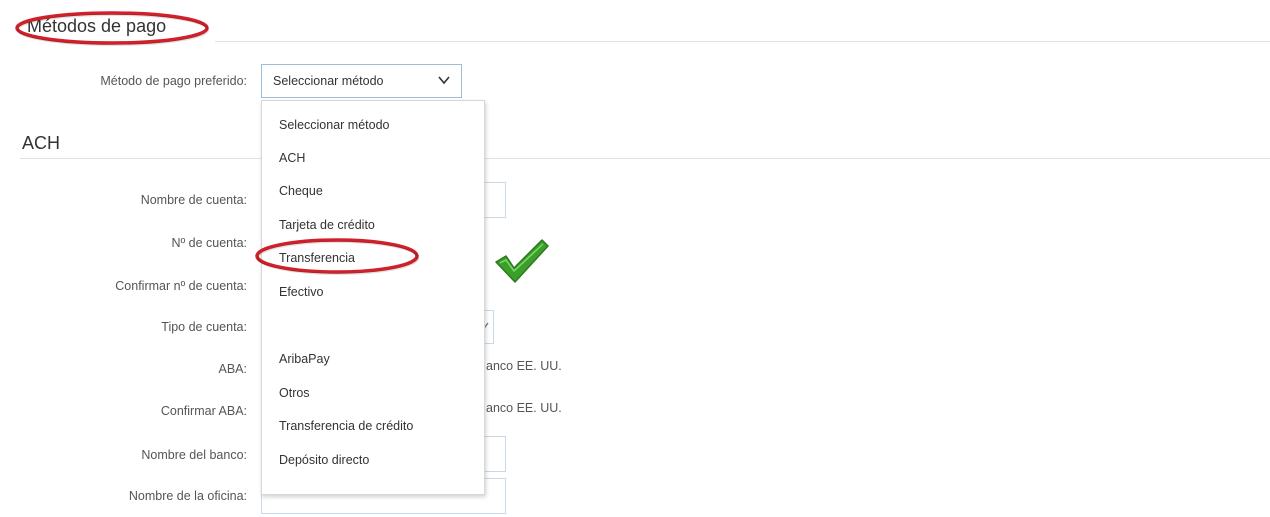 The image size is (1270, 517). Describe the element at coordinates (301, 292) in the screenshot. I see `option-efectivo: Efectivo` at that location.